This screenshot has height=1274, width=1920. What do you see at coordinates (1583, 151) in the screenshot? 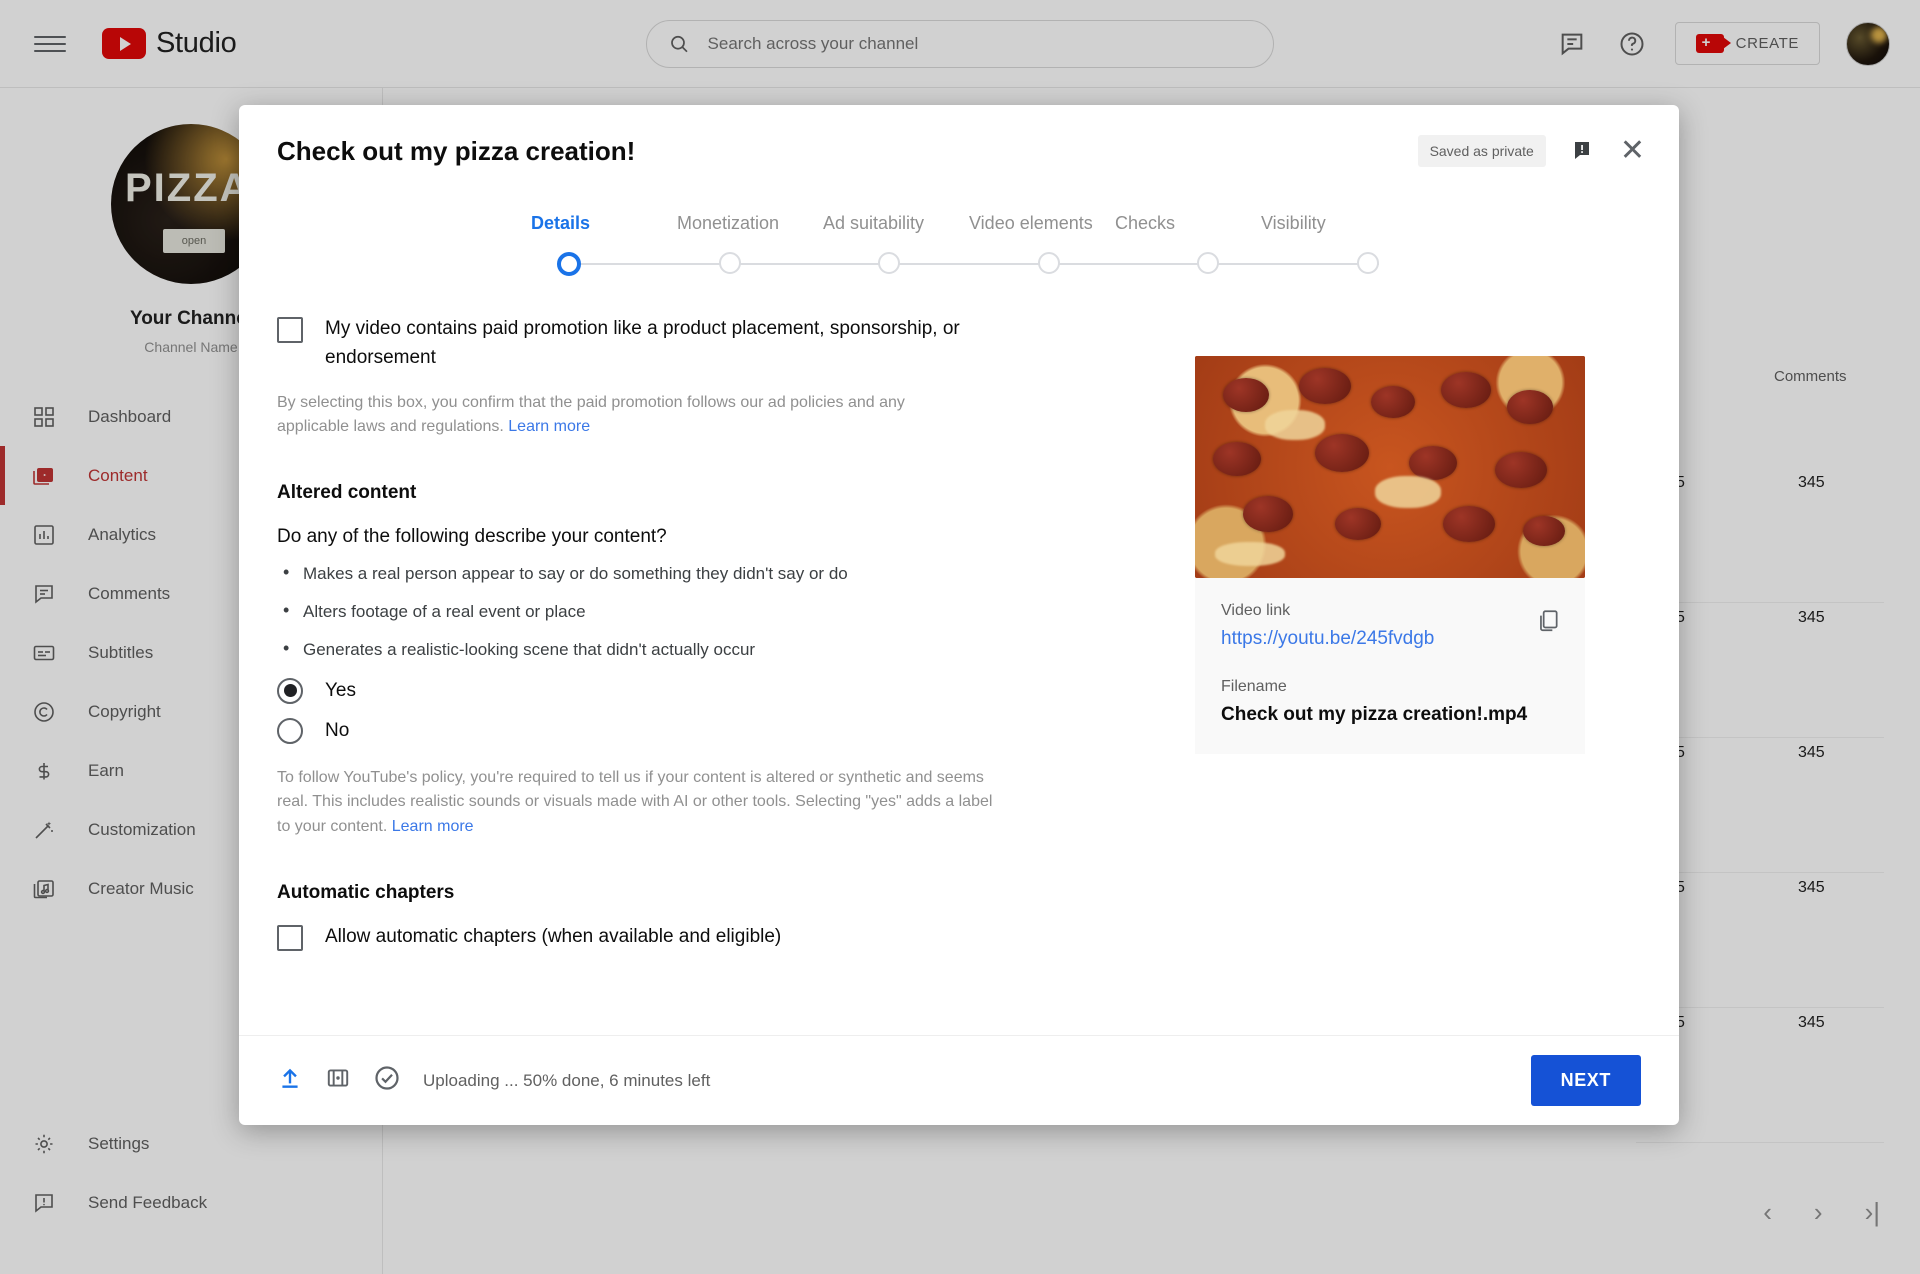
I see `info-filled-icon` at bounding box center [1583, 151].